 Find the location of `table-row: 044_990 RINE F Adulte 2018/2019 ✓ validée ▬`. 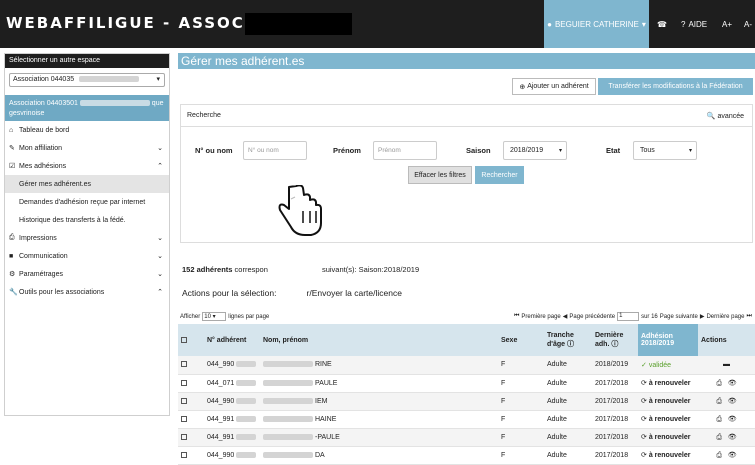

table-row: 044_990 RINE F Adulte 2018/2019 ✓ validée ▬ is located at coordinates (466, 365).